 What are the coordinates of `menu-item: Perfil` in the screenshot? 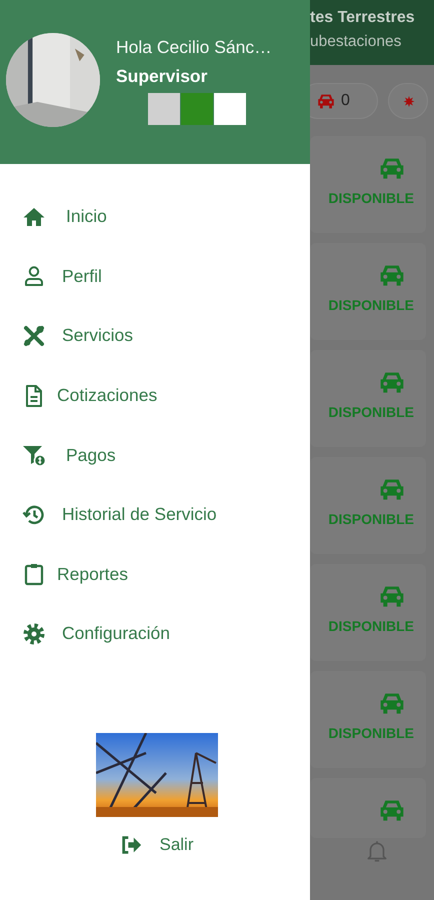 It's located at (155, 276).